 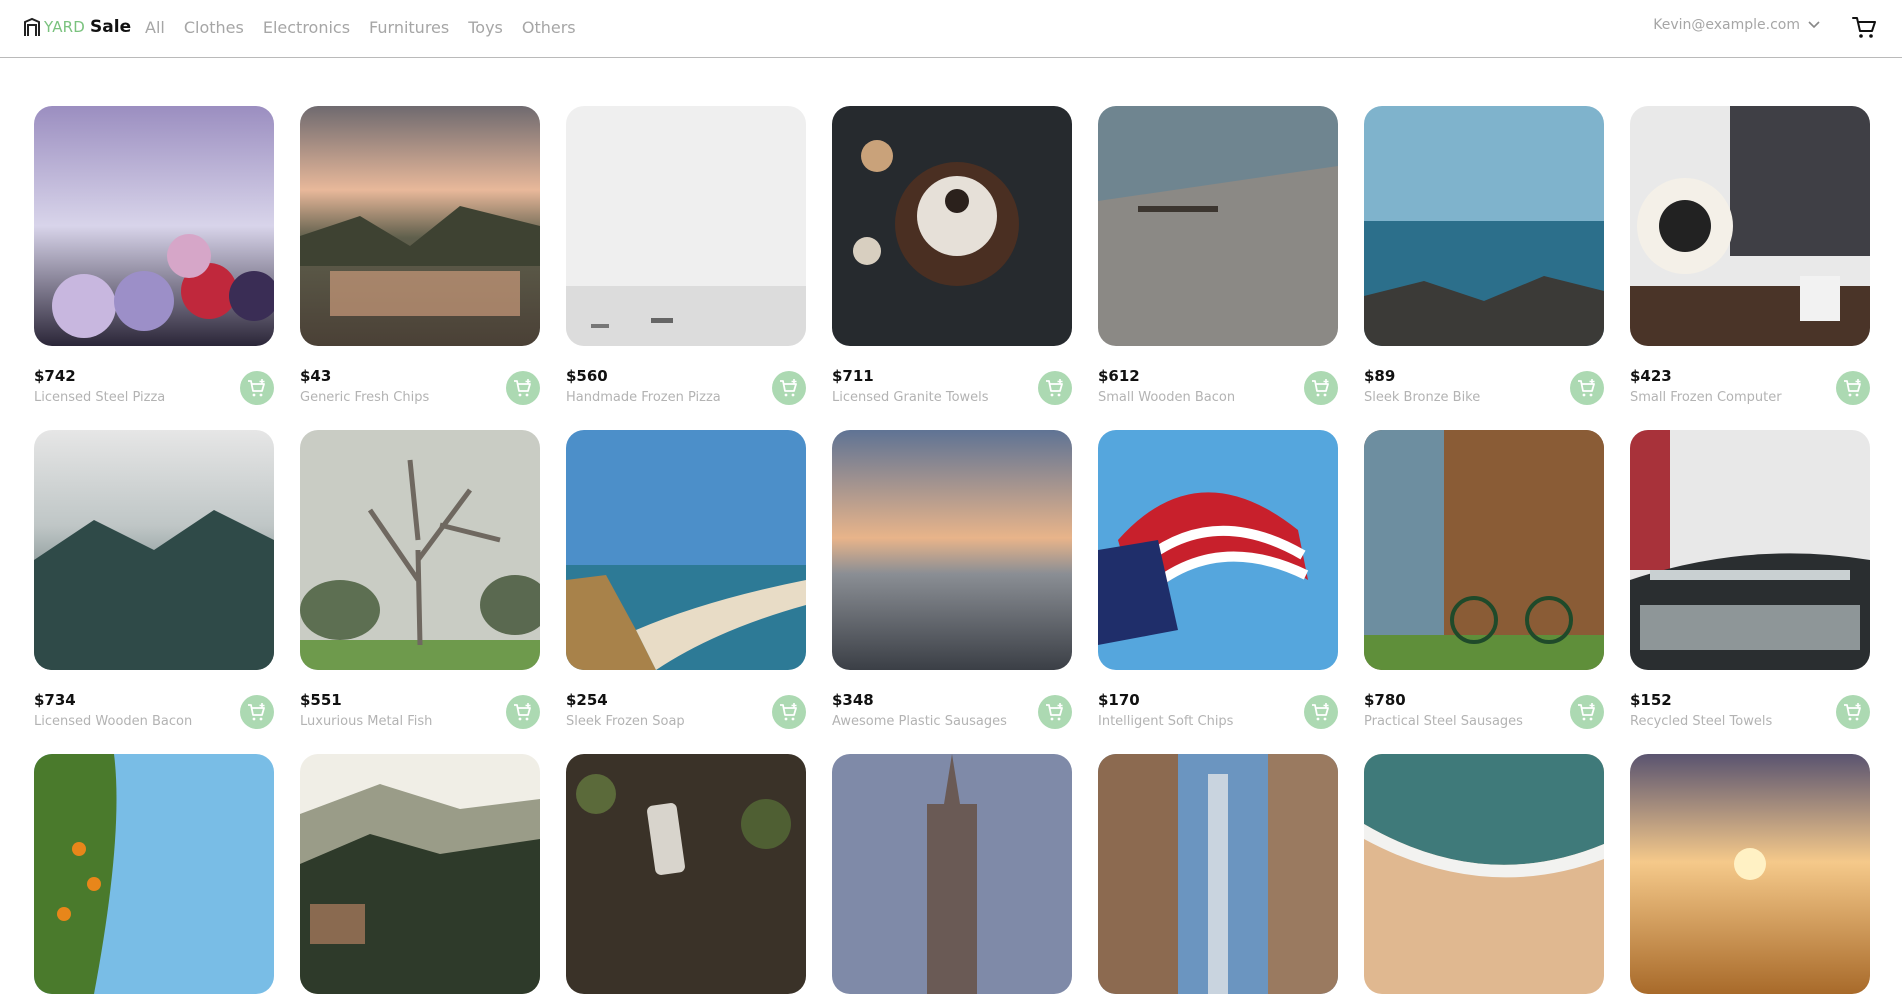 What do you see at coordinates (853, 700) in the screenshot?
I see `product-price: $348` at bounding box center [853, 700].